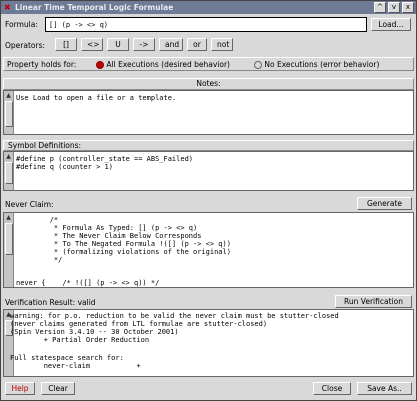  I want to click on symbols-header: Symbol Definitions:, so click(208, 145).